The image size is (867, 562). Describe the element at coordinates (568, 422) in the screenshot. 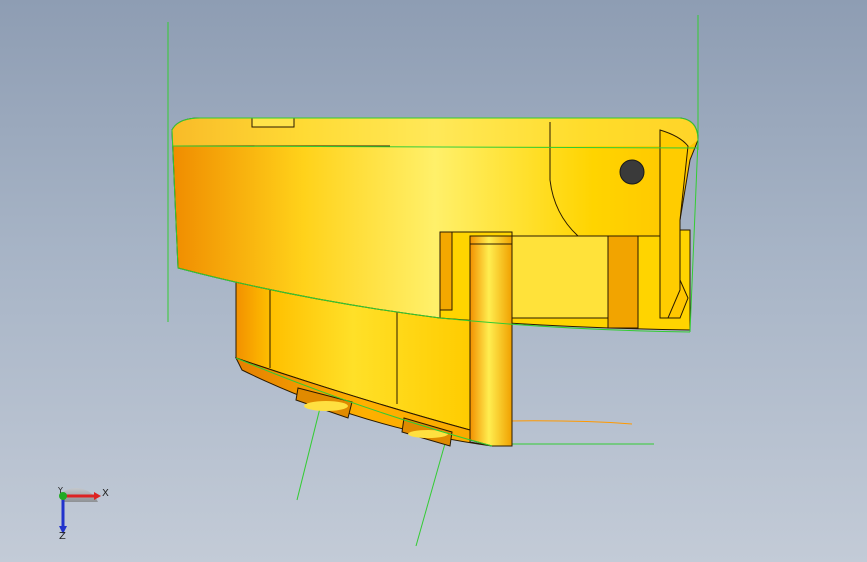

I see `sketch-curve` at that location.